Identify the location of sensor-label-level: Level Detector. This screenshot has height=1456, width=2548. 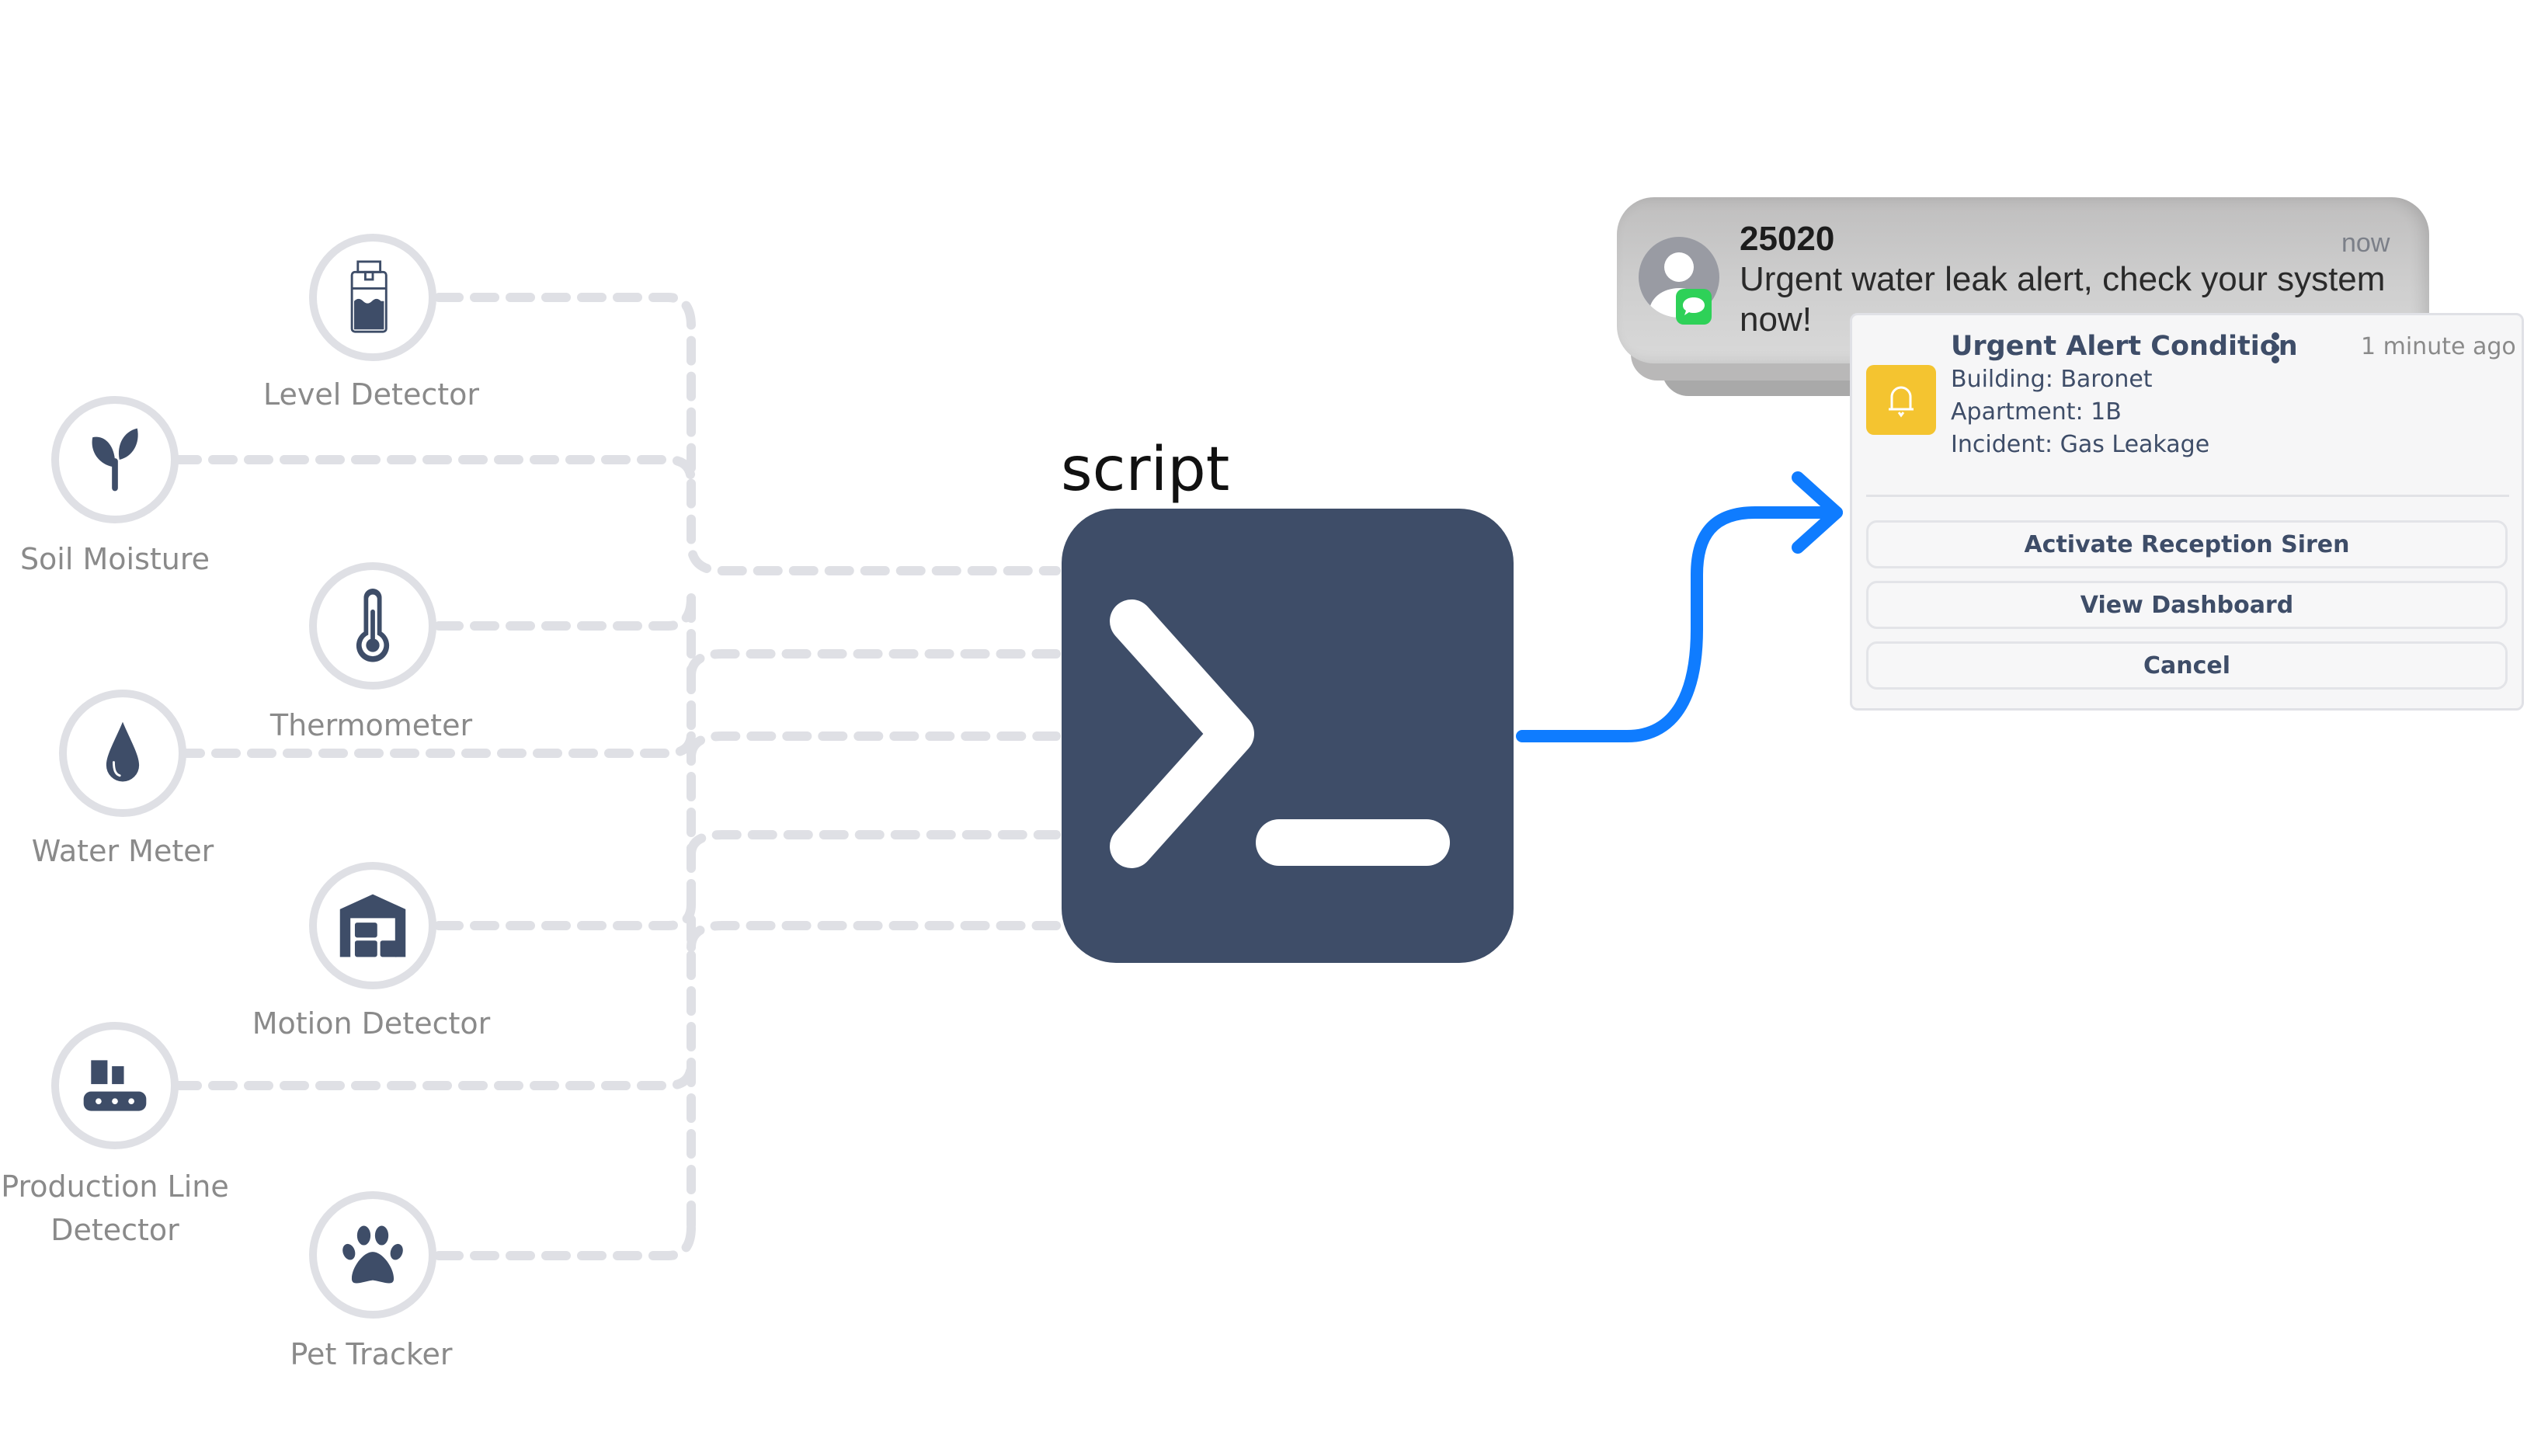
(371, 395).